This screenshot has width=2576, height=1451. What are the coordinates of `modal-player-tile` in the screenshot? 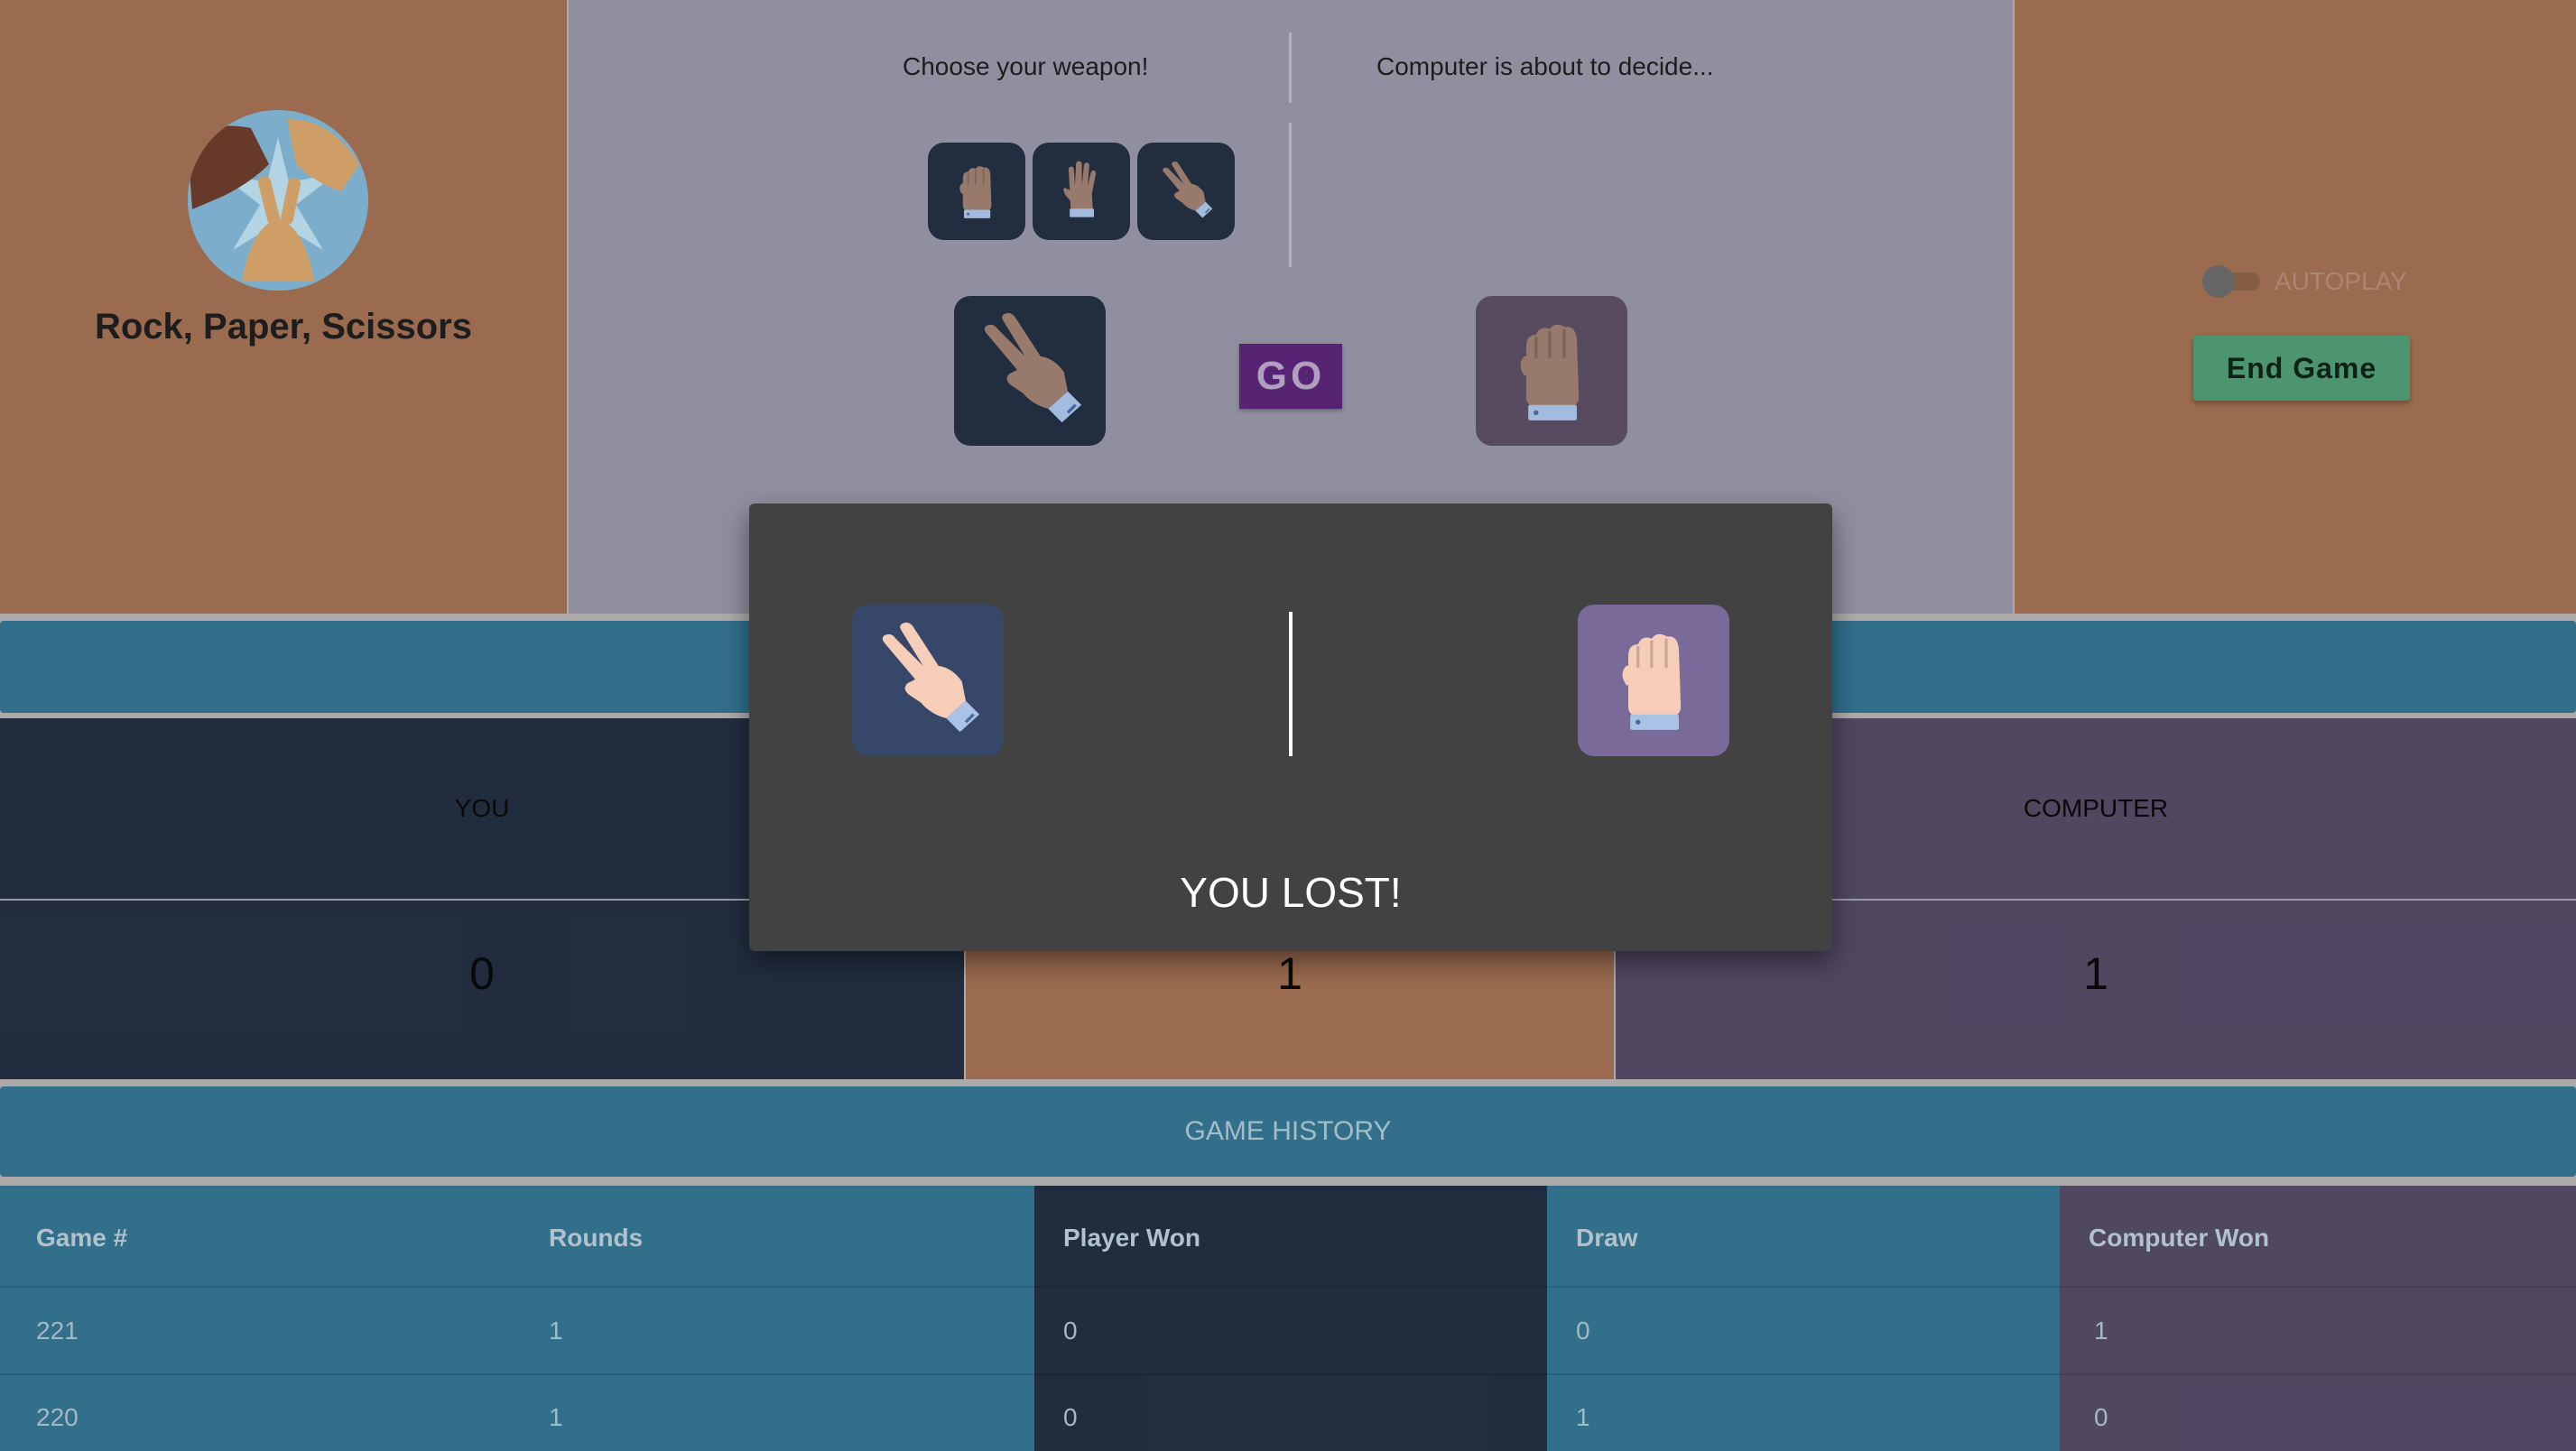 It's located at (928, 680).